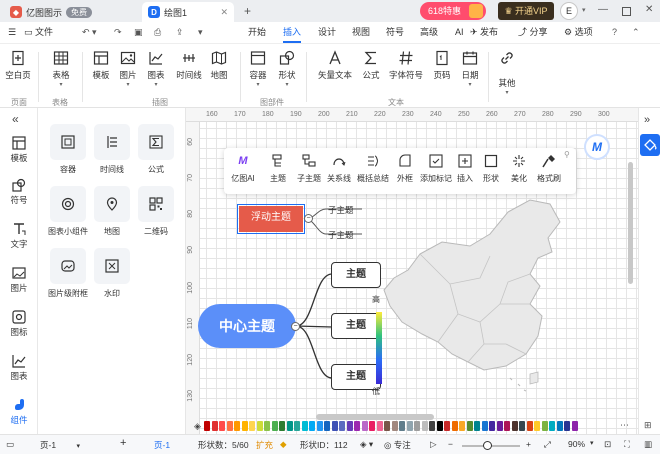  I want to click on zoom-in-icon: +, so click(528, 444).